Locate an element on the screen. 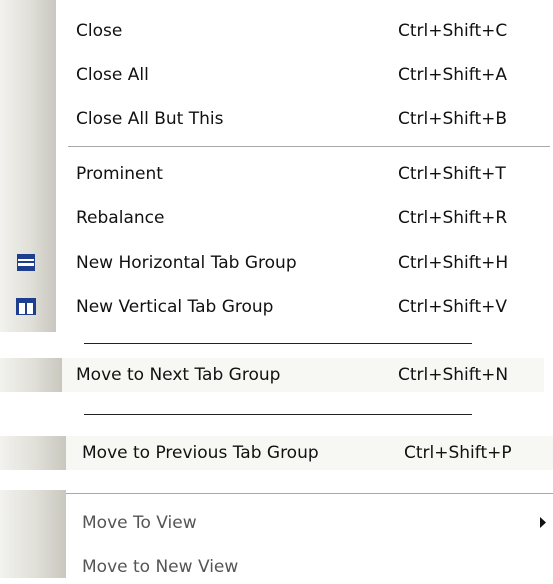 Image resolution: width=553 pixels, height=584 pixels. menu-item-label: Move to Previous Tab Group is located at coordinates (200, 453).